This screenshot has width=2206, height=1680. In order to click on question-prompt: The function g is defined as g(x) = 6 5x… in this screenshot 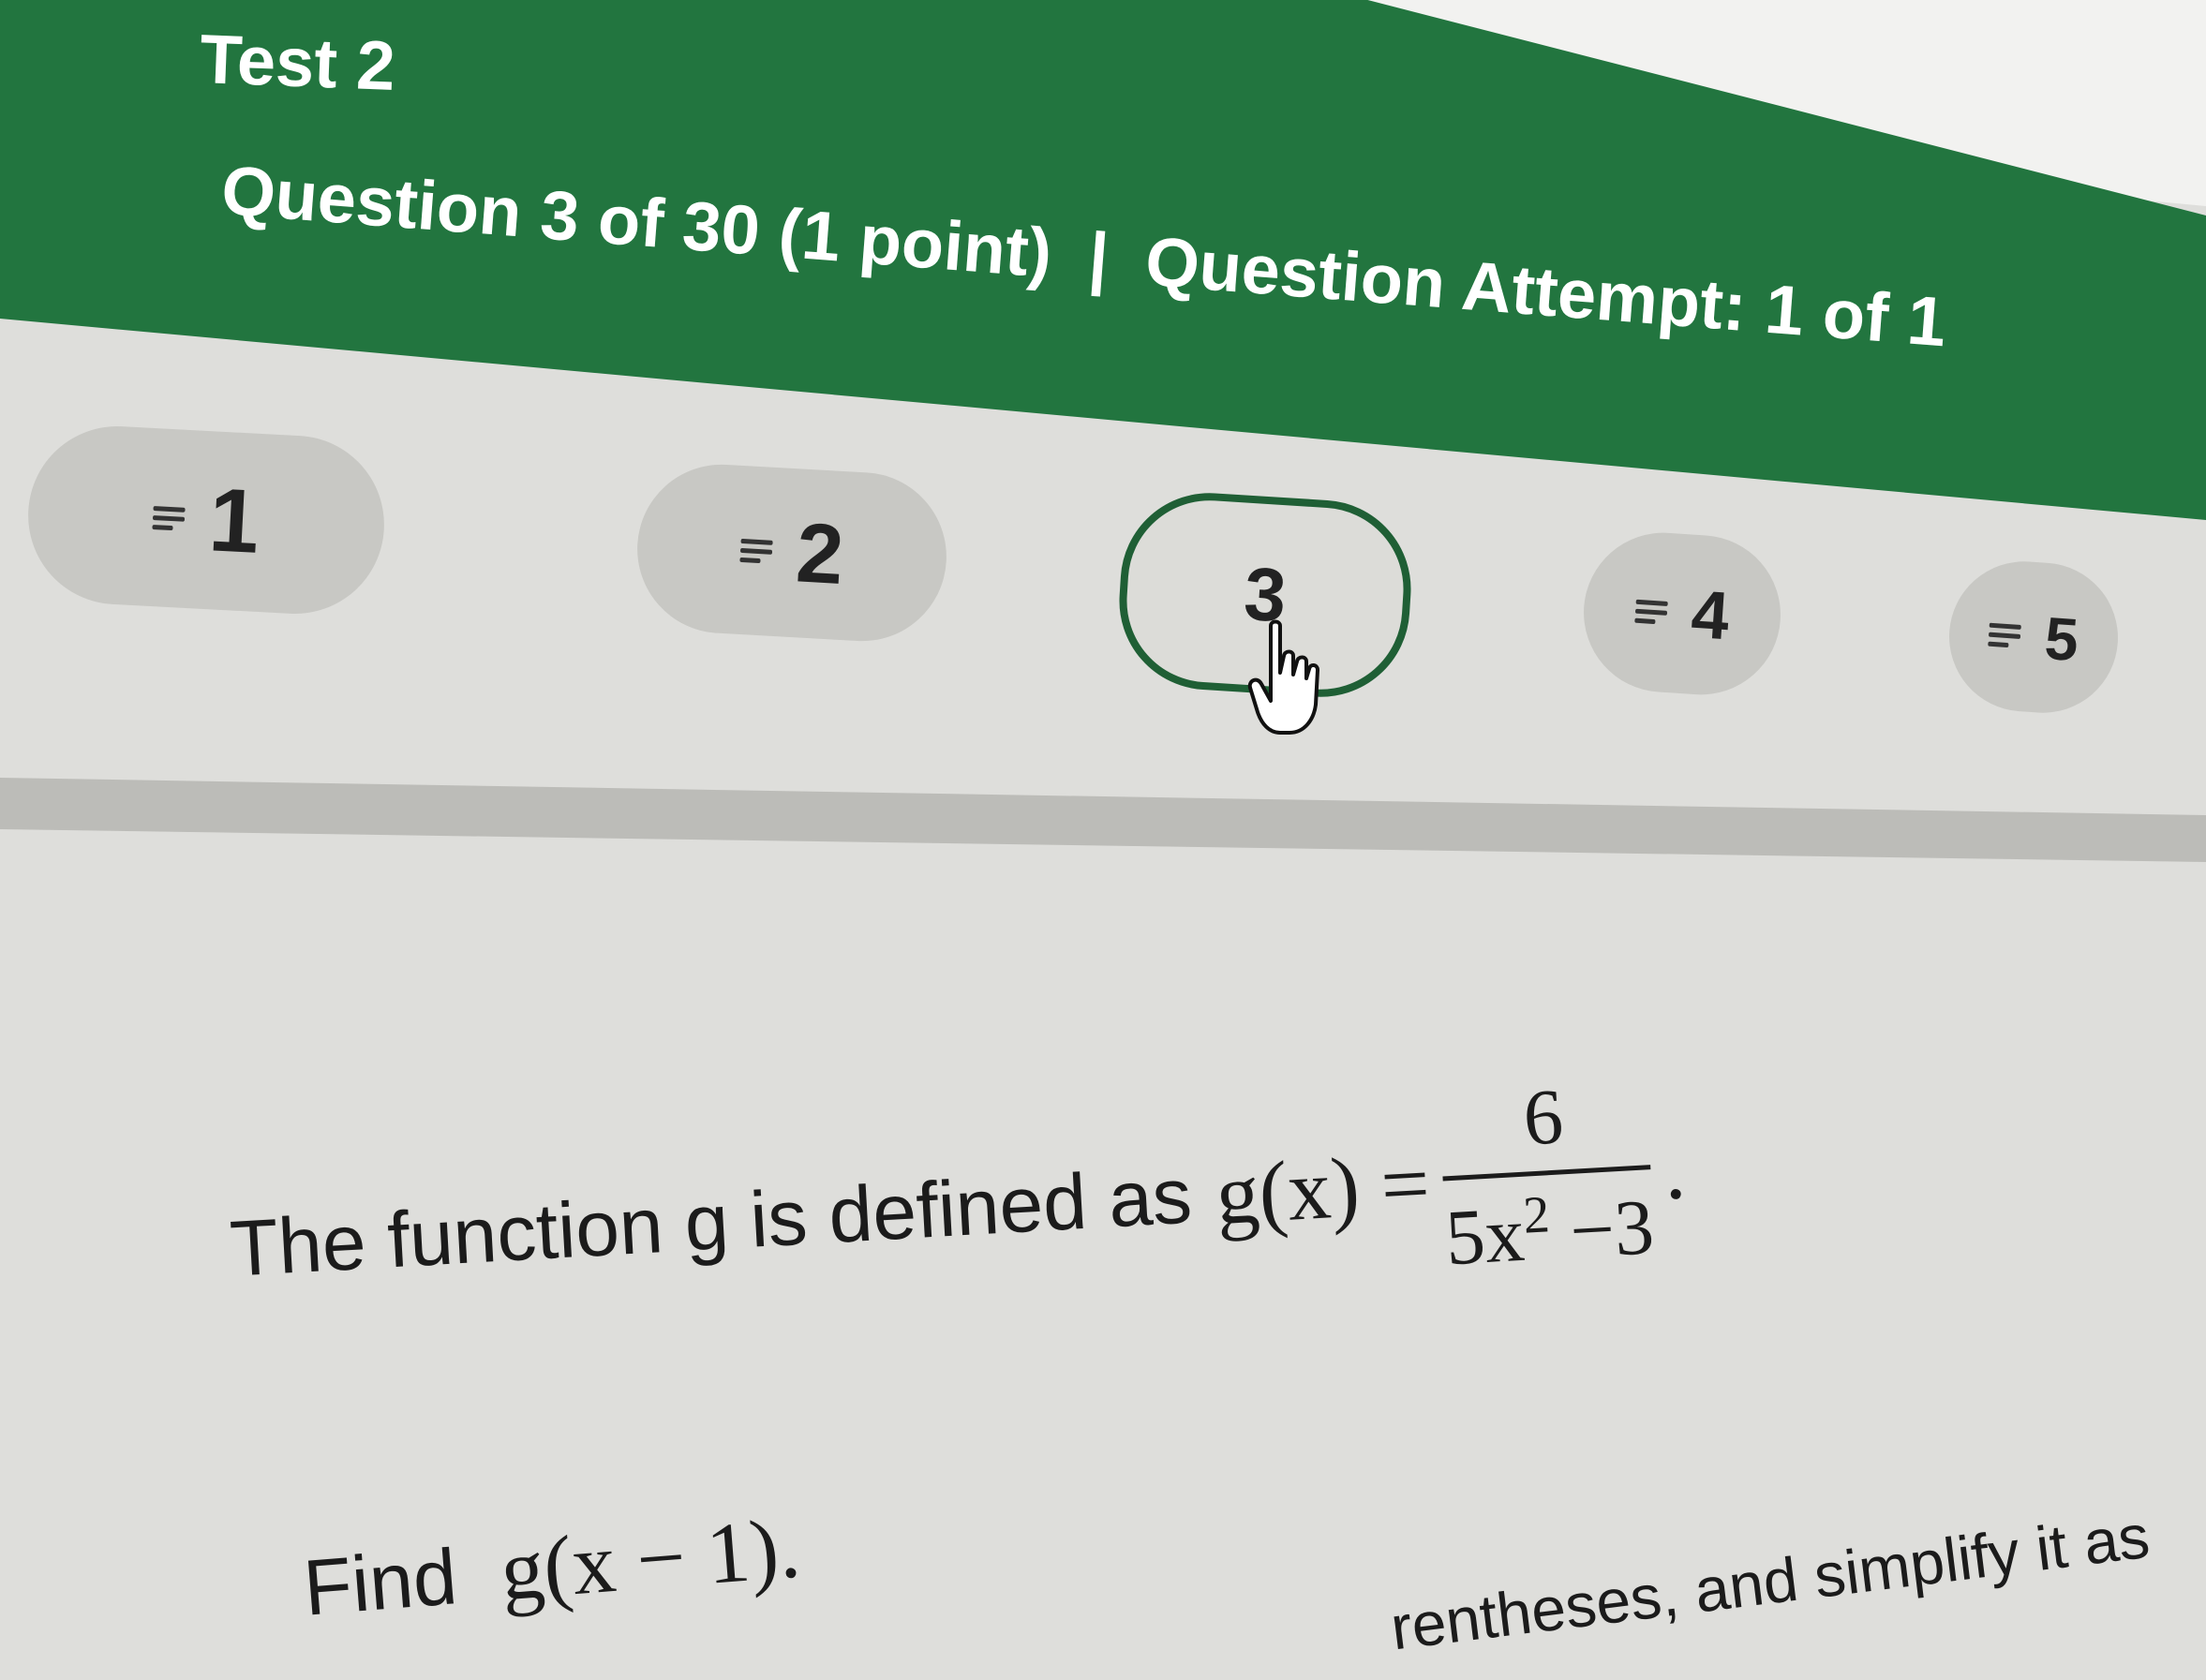, I will do `click(958, 1208)`.